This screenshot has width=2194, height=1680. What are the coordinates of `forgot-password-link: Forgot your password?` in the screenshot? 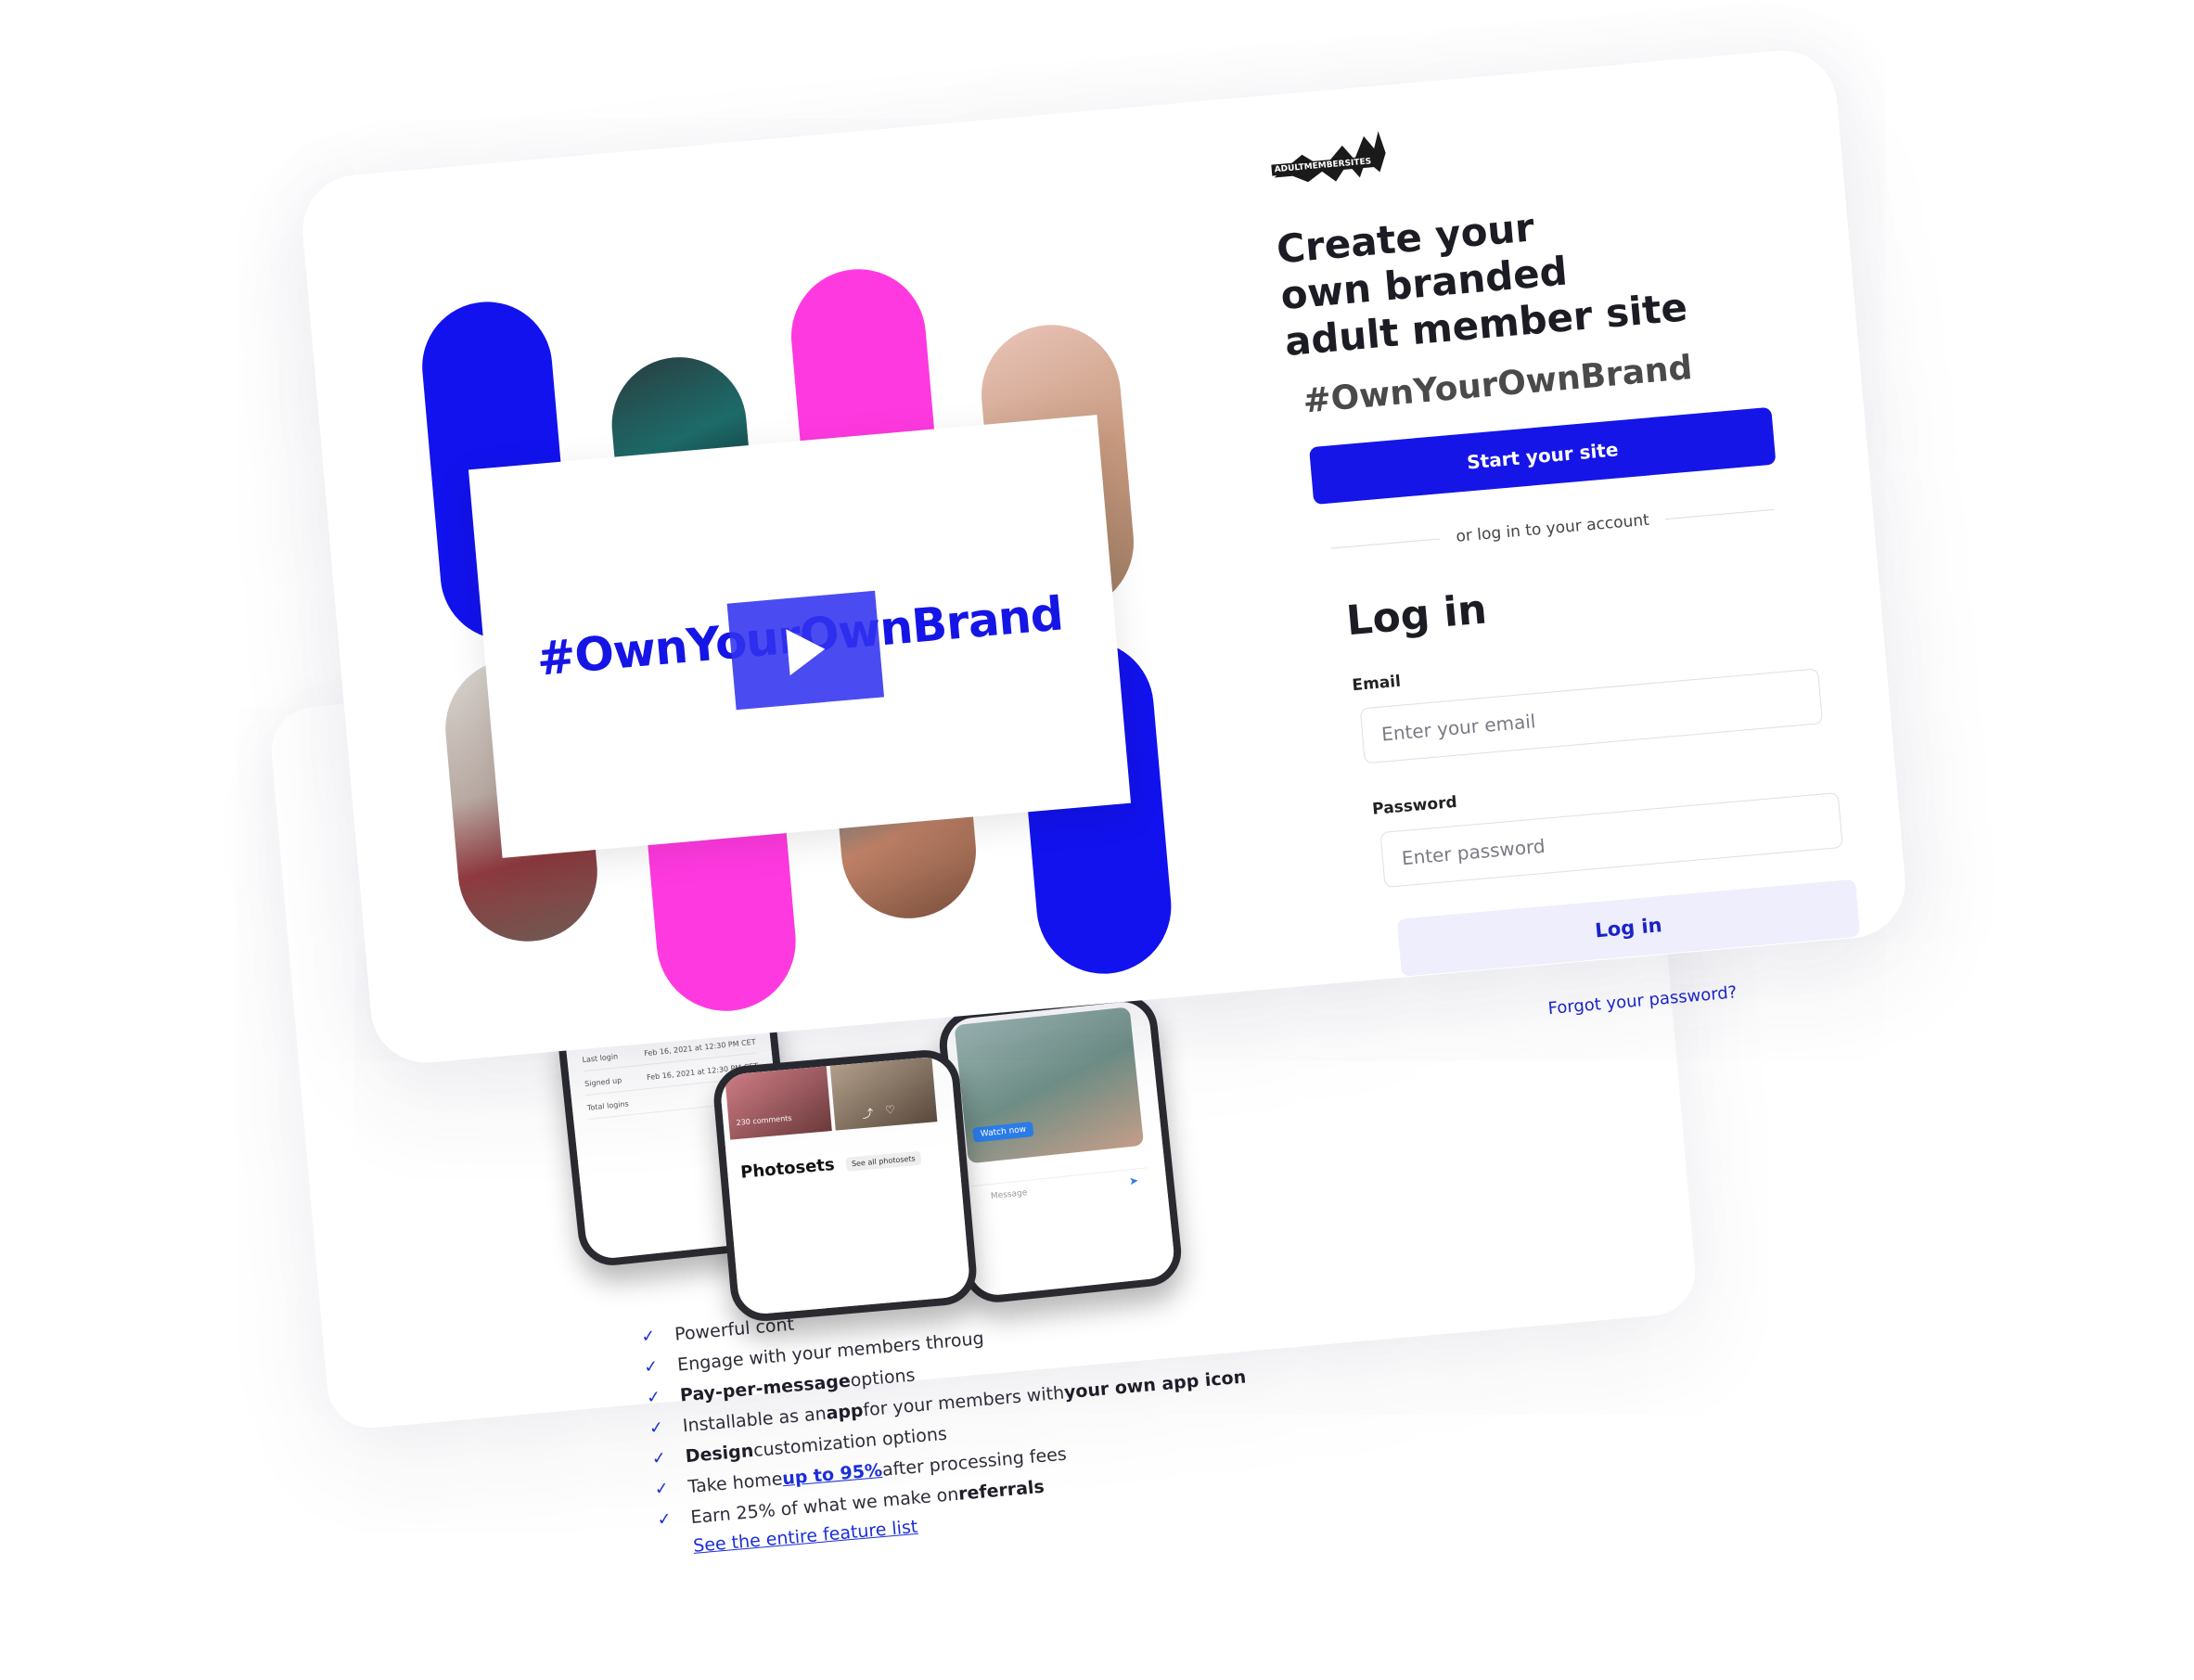 It's located at (1642, 1000).